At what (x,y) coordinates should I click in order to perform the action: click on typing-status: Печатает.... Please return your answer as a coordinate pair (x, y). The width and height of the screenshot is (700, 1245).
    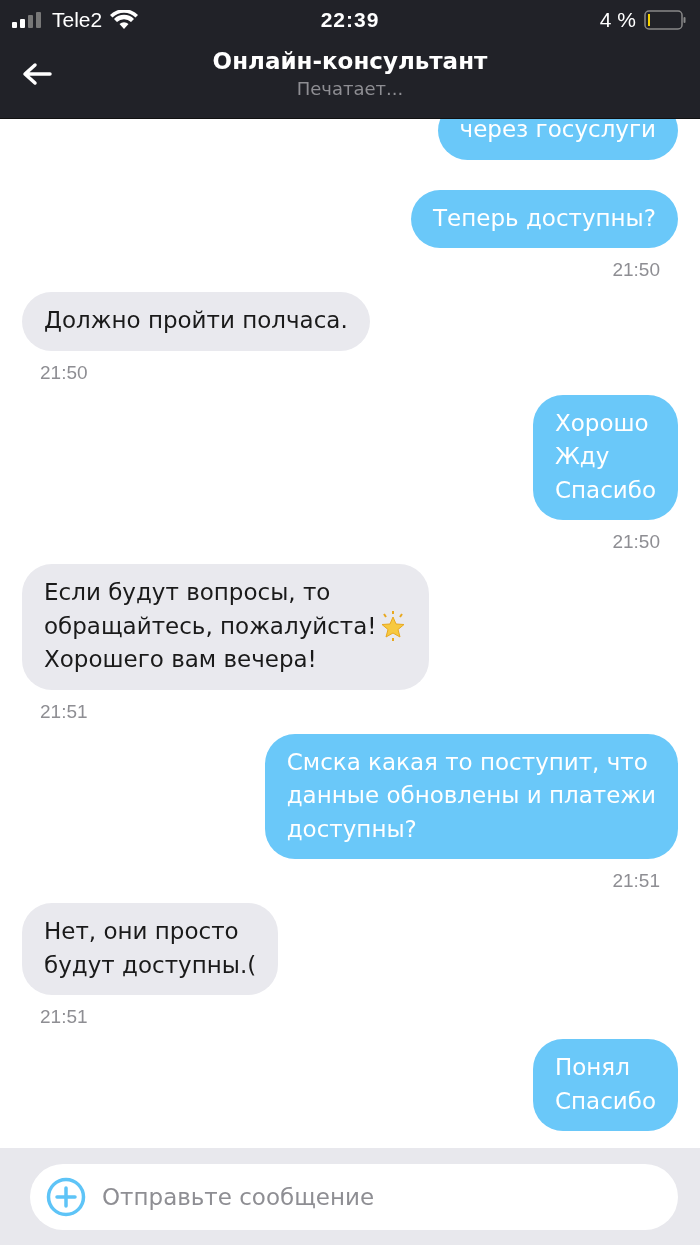
    Looking at the image, I should click on (350, 88).